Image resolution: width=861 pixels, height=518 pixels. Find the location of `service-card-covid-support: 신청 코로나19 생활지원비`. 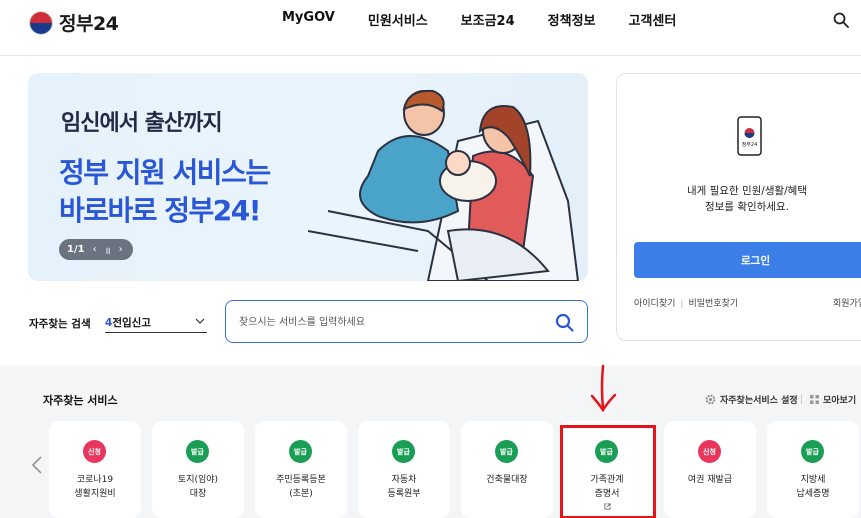

service-card-covid-support: 신청 코로나19 생활지원비 is located at coordinates (95, 469).